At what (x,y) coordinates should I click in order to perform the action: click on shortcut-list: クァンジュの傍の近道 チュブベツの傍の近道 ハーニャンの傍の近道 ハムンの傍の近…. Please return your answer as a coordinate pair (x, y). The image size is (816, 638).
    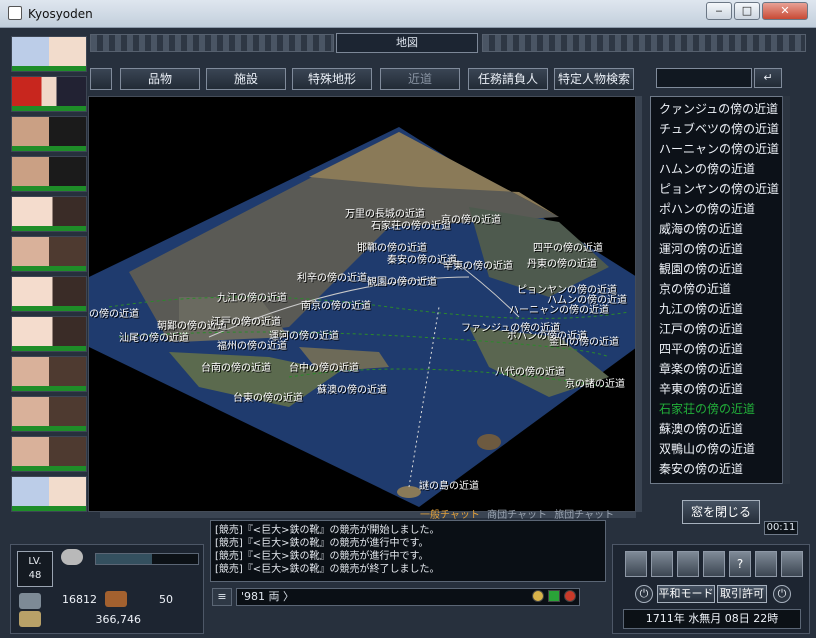
    Looking at the image, I should click on (720, 290).